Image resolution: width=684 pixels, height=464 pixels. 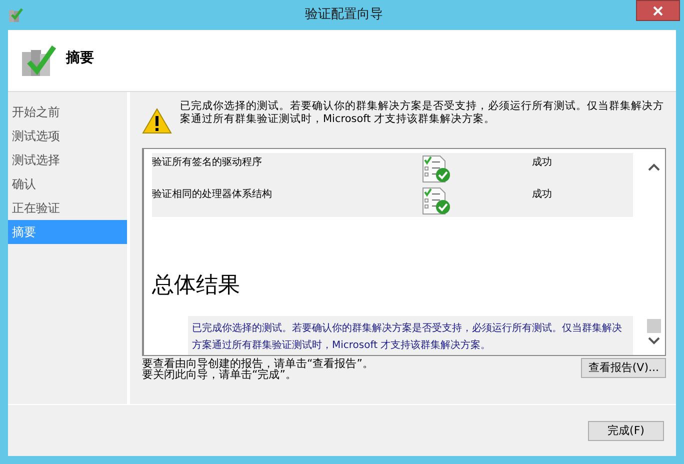 What do you see at coordinates (410, 335) in the screenshot?
I see `summary-message: 已完成你选择的测试。若要确认你的群集解决方案是否受支持，必须运行所有测试。仅当群集解决方案通过所有群集验证测试时，Microsoft 才支持该群集解决方案。` at bounding box center [410, 335].